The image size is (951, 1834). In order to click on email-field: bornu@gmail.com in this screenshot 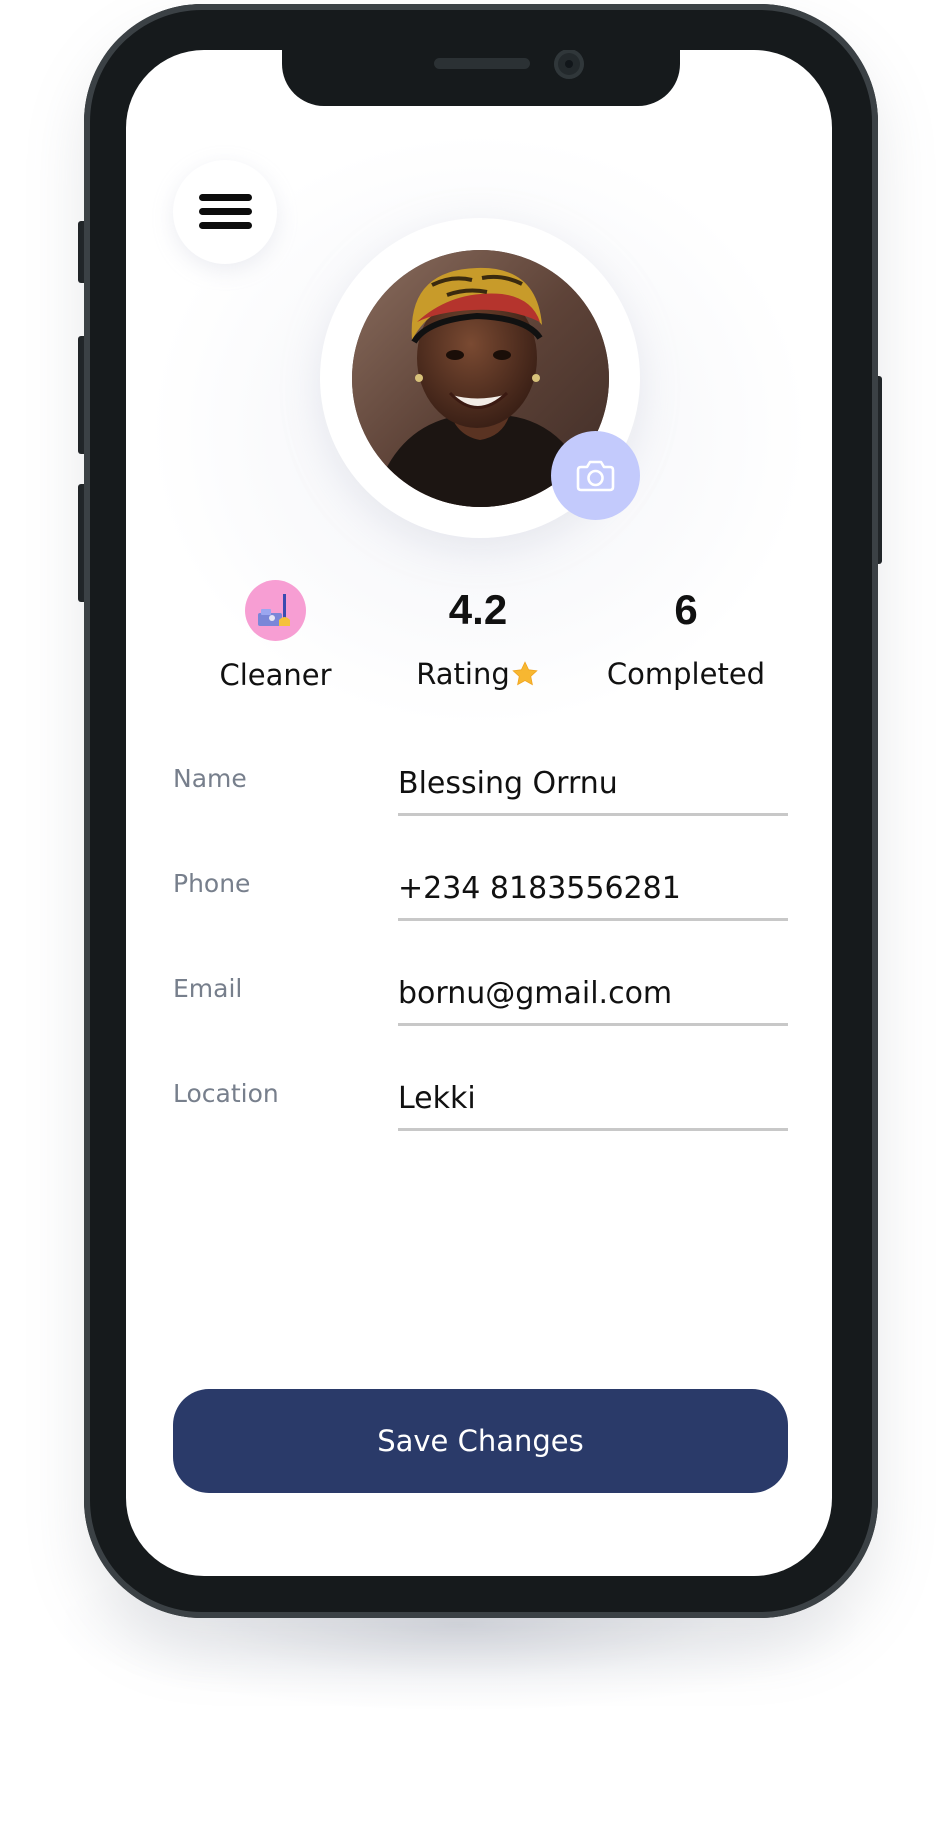, I will do `click(593, 993)`.